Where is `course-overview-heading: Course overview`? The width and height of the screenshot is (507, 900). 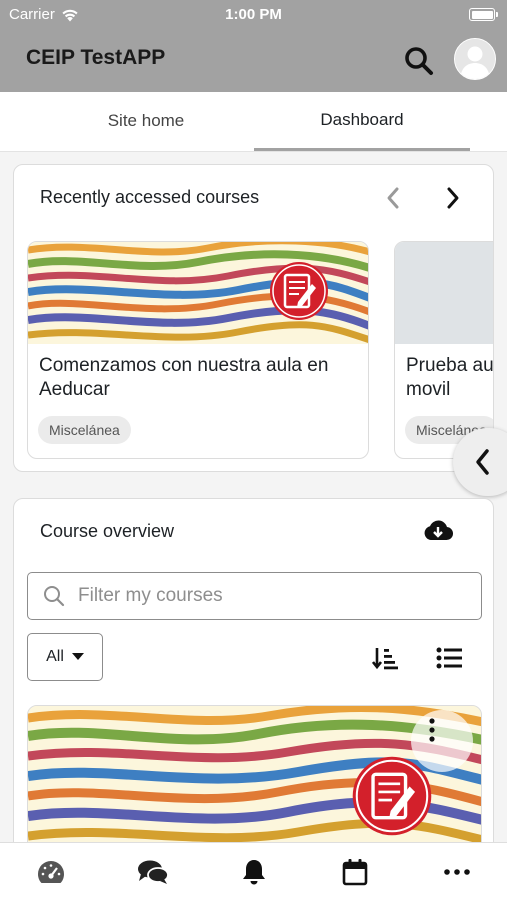 course-overview-heading: Course overview is located at coordinates (107, 531).